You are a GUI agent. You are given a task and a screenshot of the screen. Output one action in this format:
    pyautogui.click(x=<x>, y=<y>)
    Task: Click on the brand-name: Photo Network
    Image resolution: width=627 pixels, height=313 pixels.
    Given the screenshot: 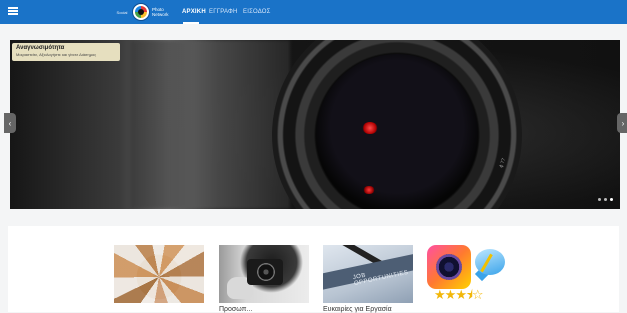 What is the action you would take?
    pyautogui.click(x=164, y=12)
    